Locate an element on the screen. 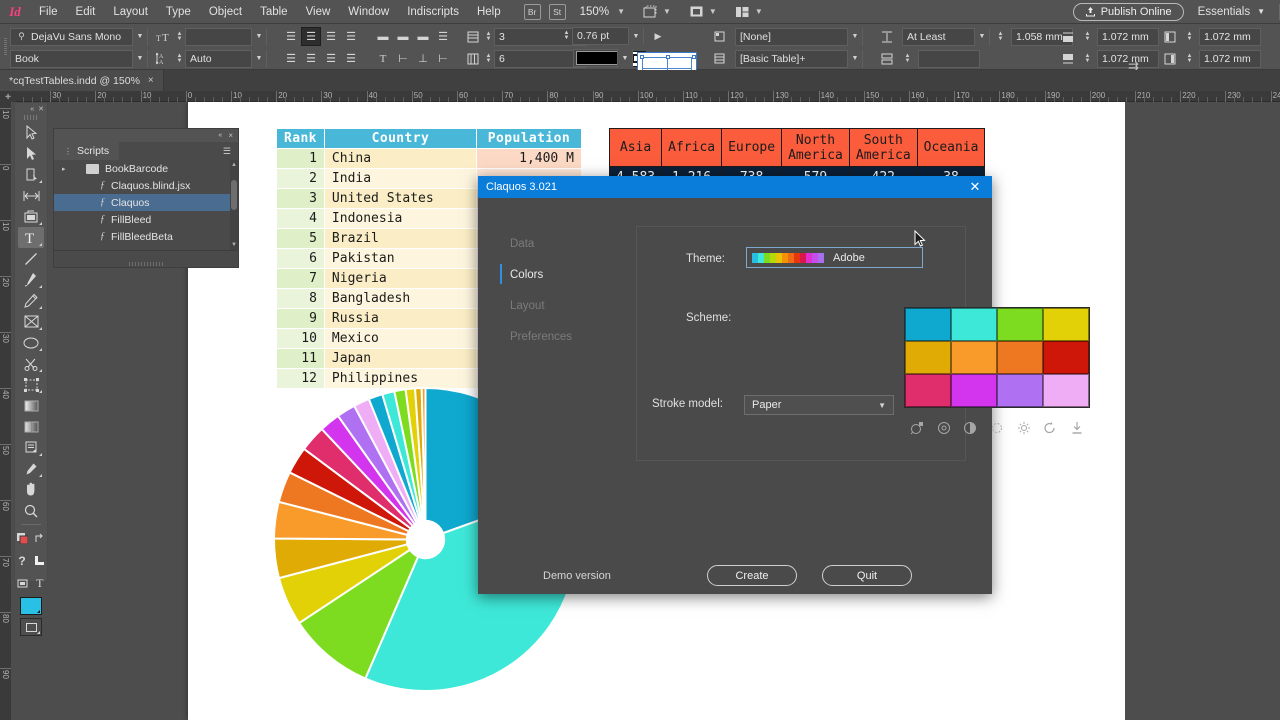  normal-view-icon is located at coordinates (39, 560).